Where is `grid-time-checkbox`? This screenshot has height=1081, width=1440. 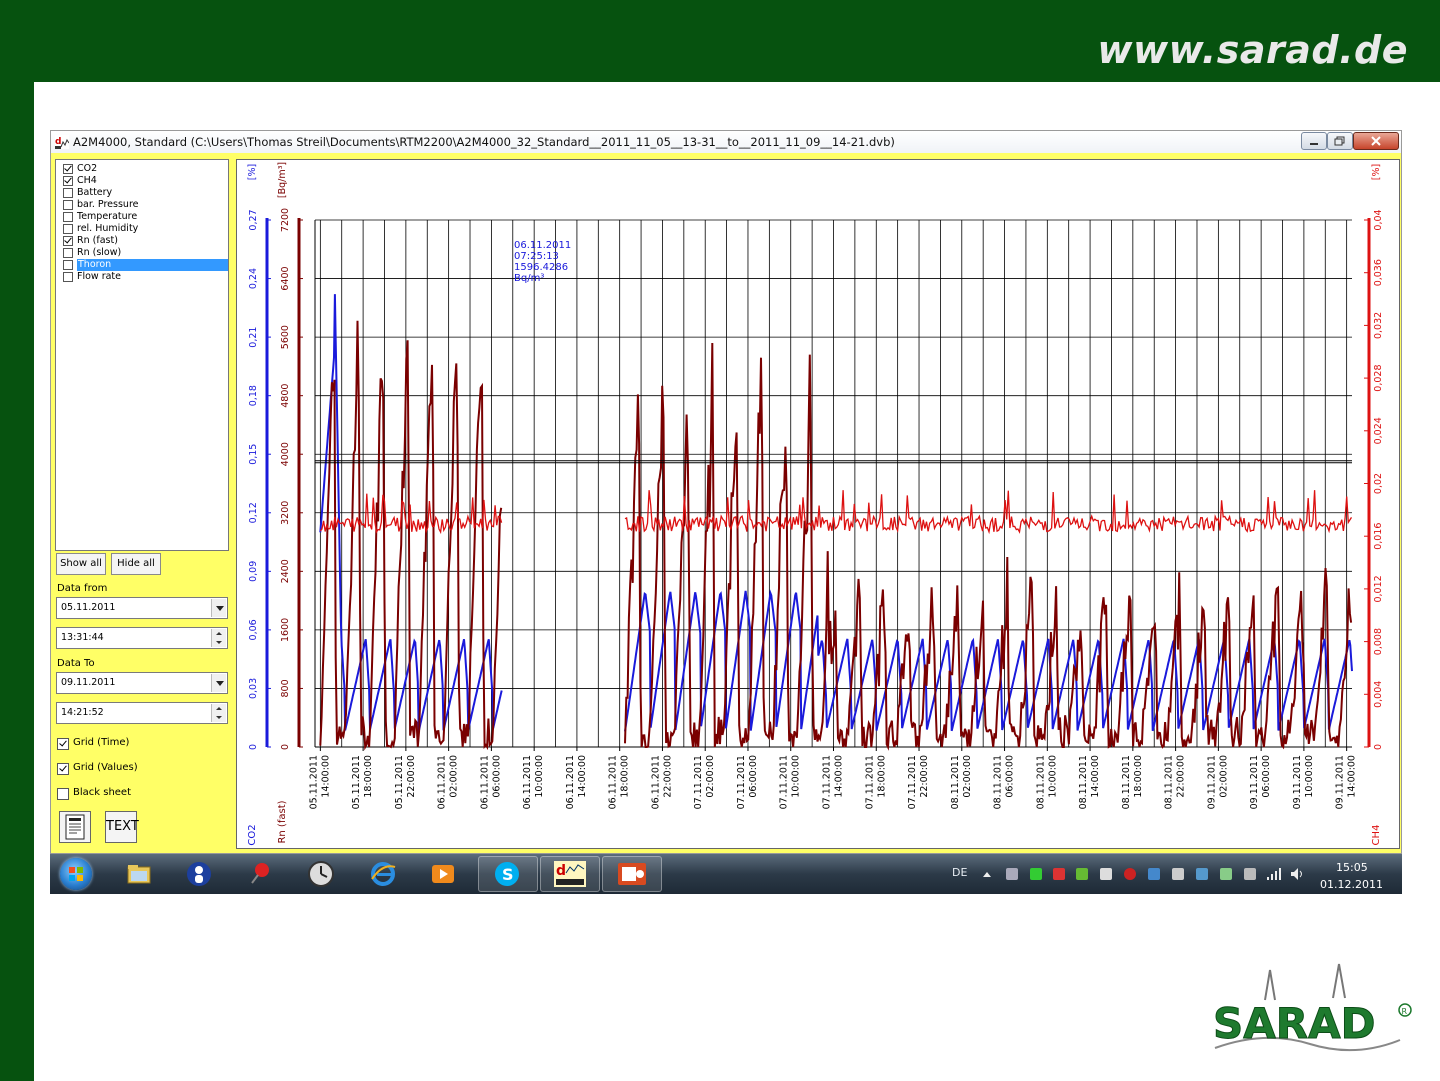 grid-time-checkbox is located at coordinates (63, 744).